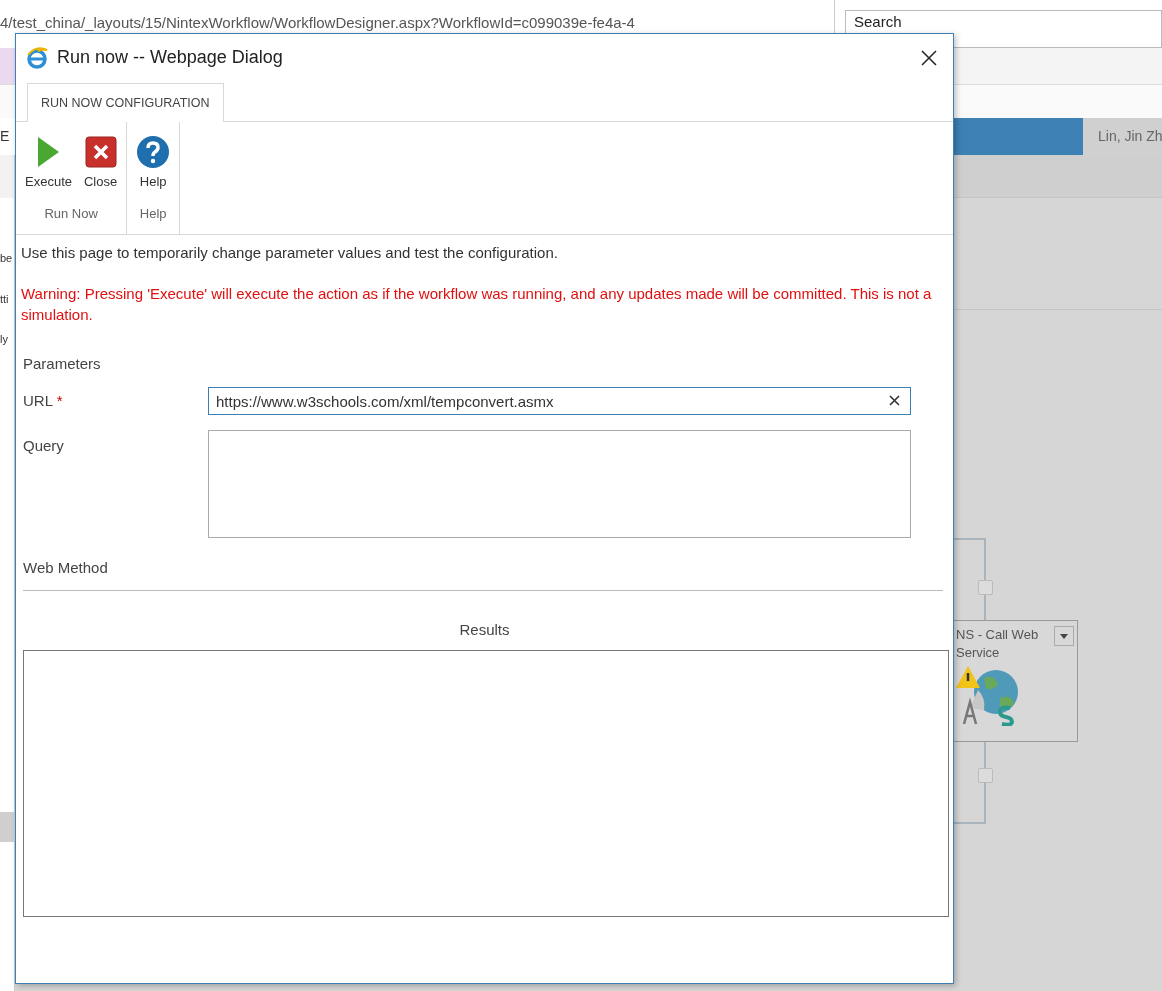 Image resolution: width=1162 pixels, height=991 pixels. I want to click on caret-icon, so click(1064, 636).